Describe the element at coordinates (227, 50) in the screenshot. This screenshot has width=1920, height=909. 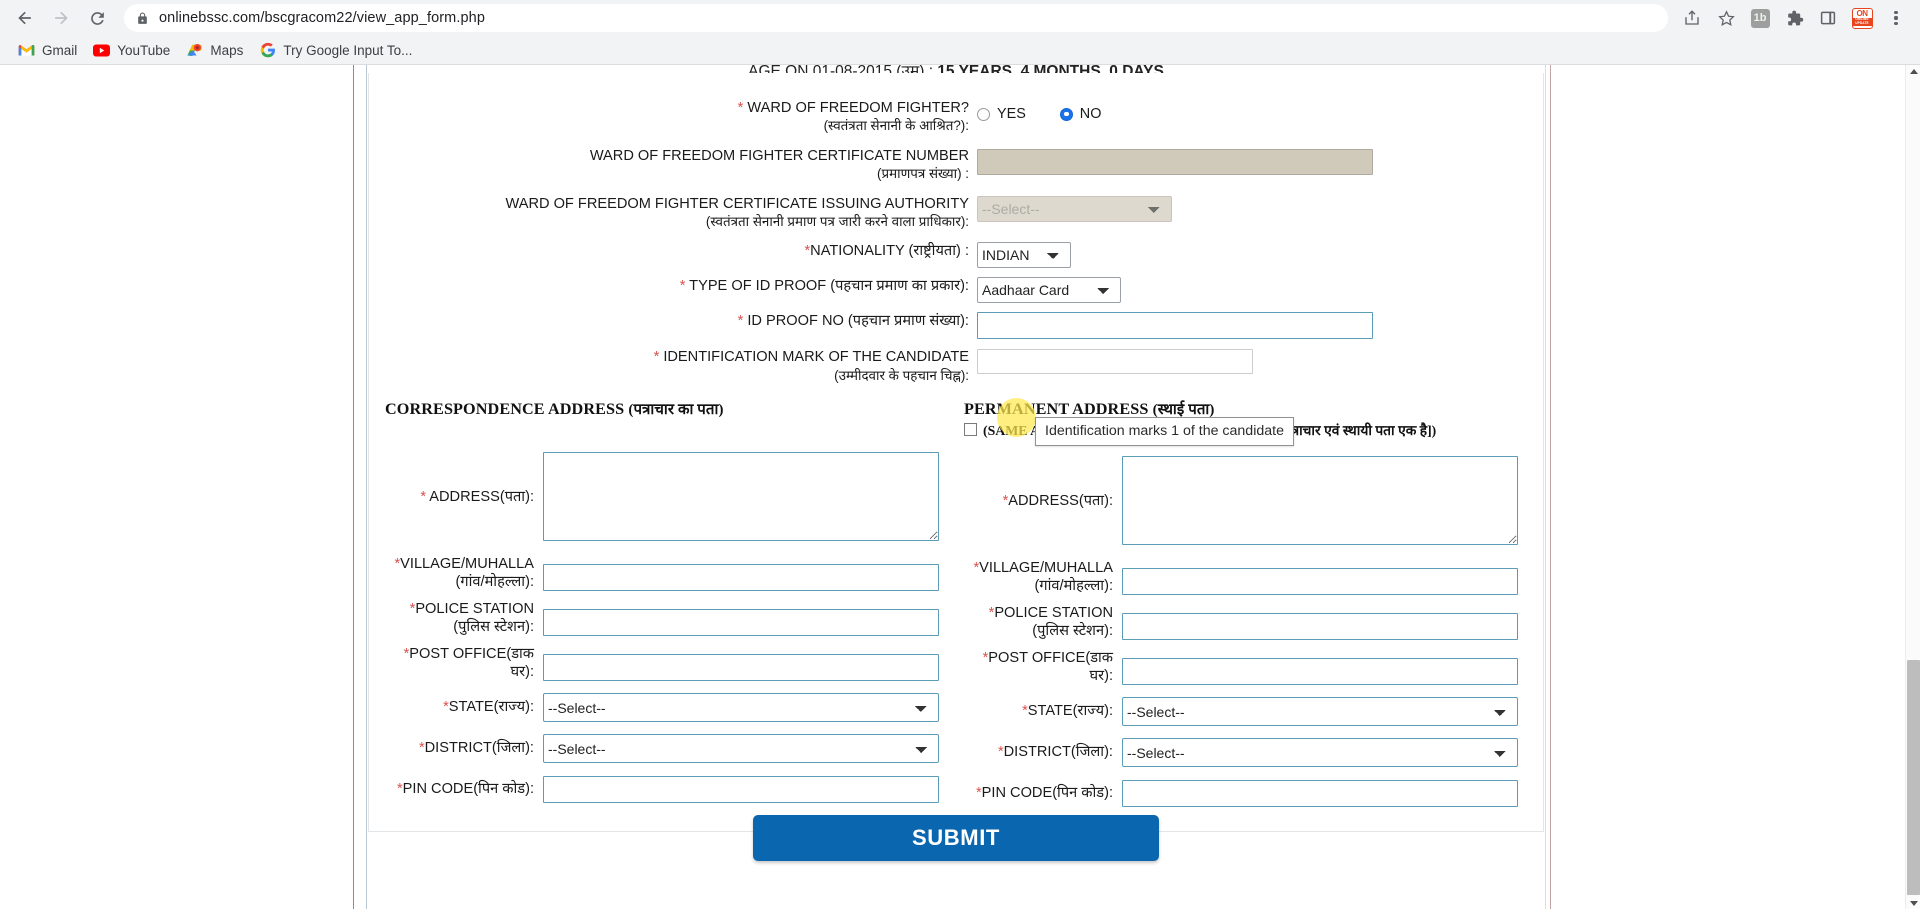
I see `bookmark-label: Maps` at that location.